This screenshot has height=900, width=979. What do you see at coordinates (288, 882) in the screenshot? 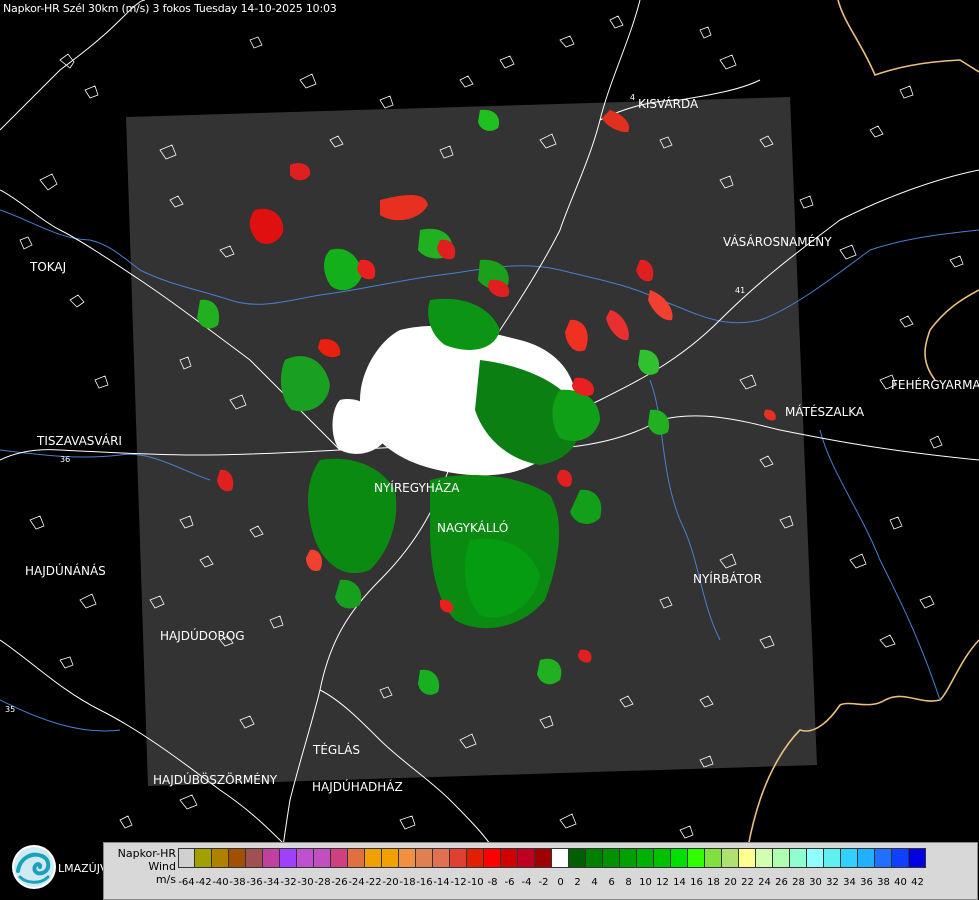
I see `legend-tick-label: -32` at bounding box center [288, 882].